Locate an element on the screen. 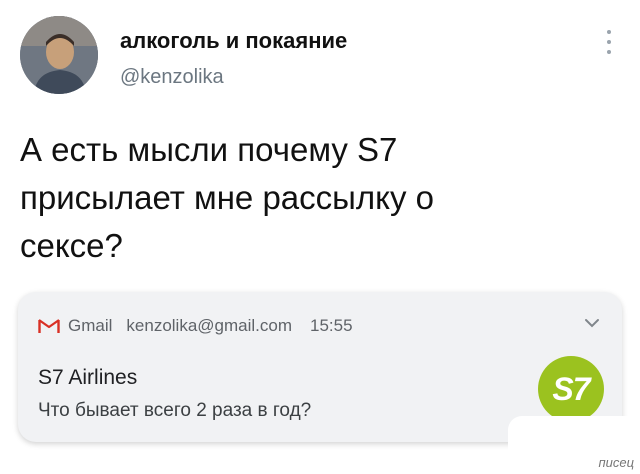 The image size is (640, 474). user-avatar-icon is located at coordinates (59, 55).